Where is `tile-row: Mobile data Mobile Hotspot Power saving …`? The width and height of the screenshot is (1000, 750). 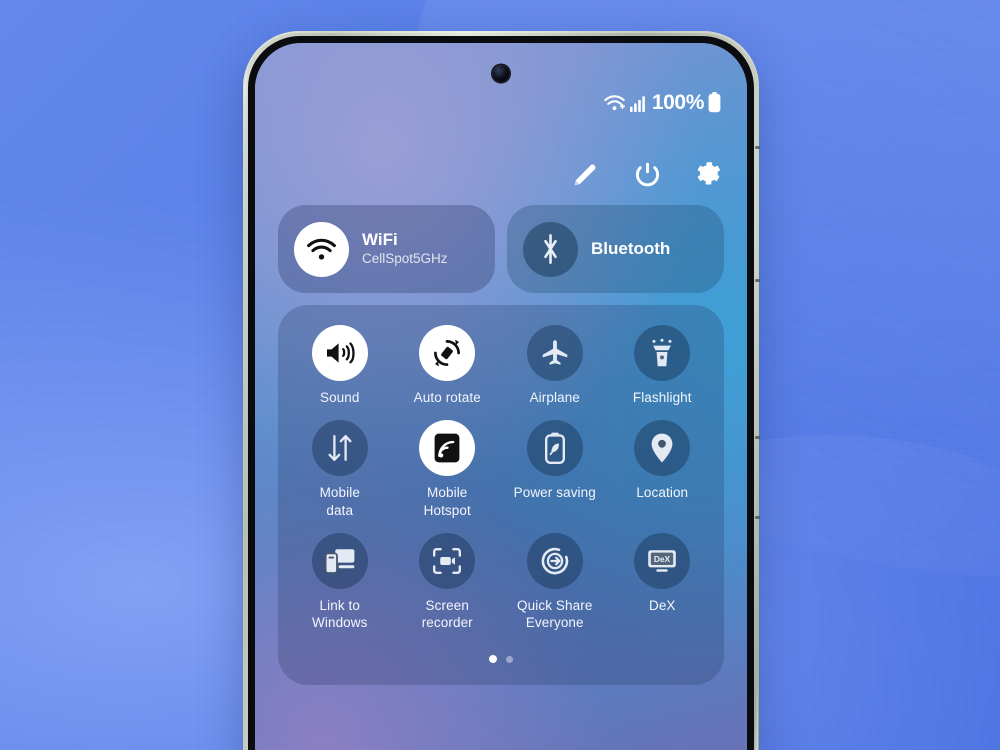 tile-row: Mobile data Mobile Hotspot Power saving … is located at coordinates (501, 476).